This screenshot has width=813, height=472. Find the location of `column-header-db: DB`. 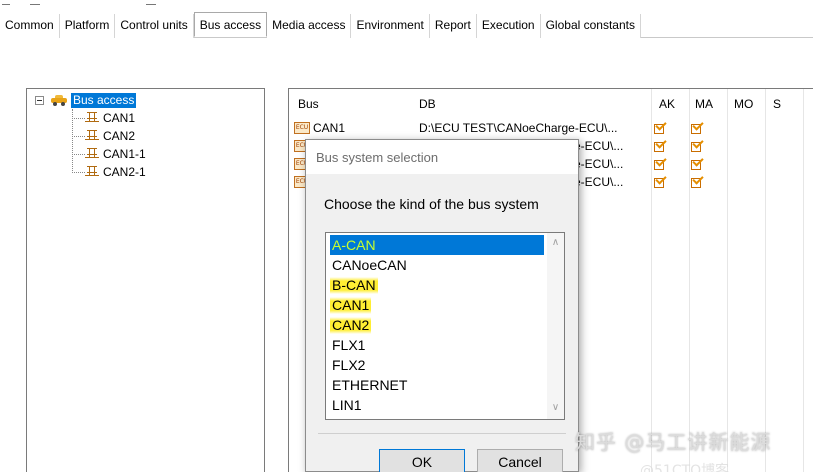

column-header-db: DB is located at coordinates (427, 103).